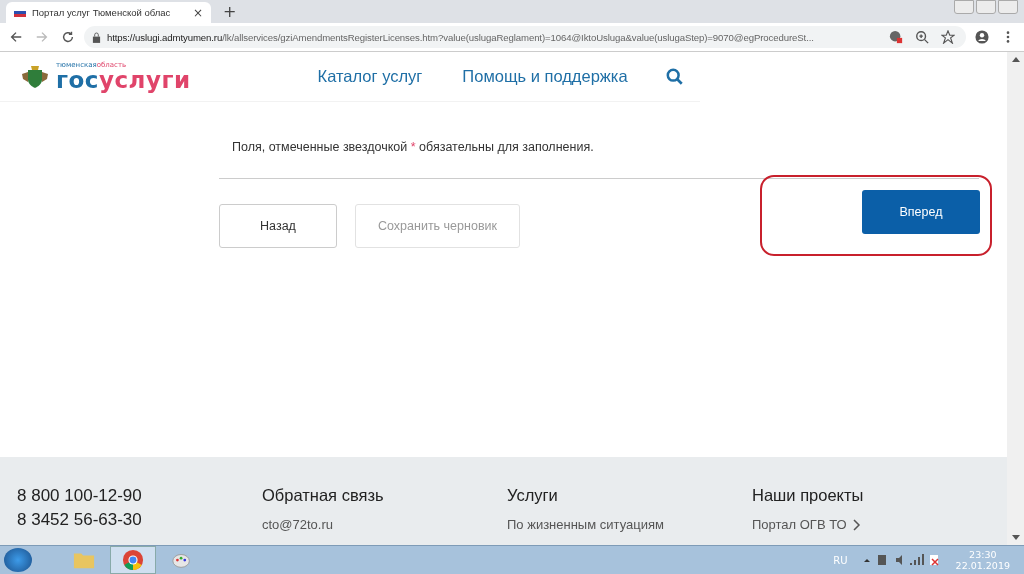 This screenshot has width=1024, height=574. I want to click on back-icon, so click(16, 37).